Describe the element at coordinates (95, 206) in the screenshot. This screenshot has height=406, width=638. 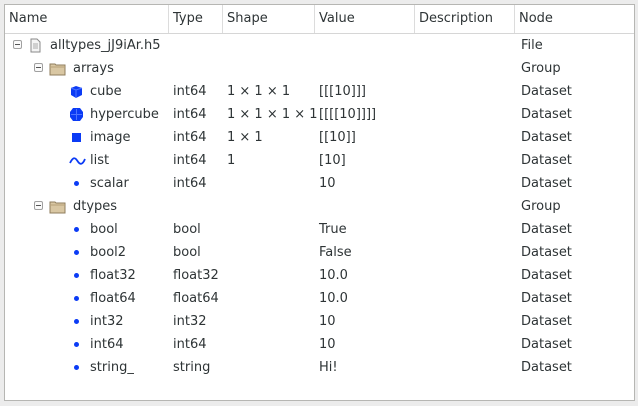
I see `cell-name: dtypes` at that location.